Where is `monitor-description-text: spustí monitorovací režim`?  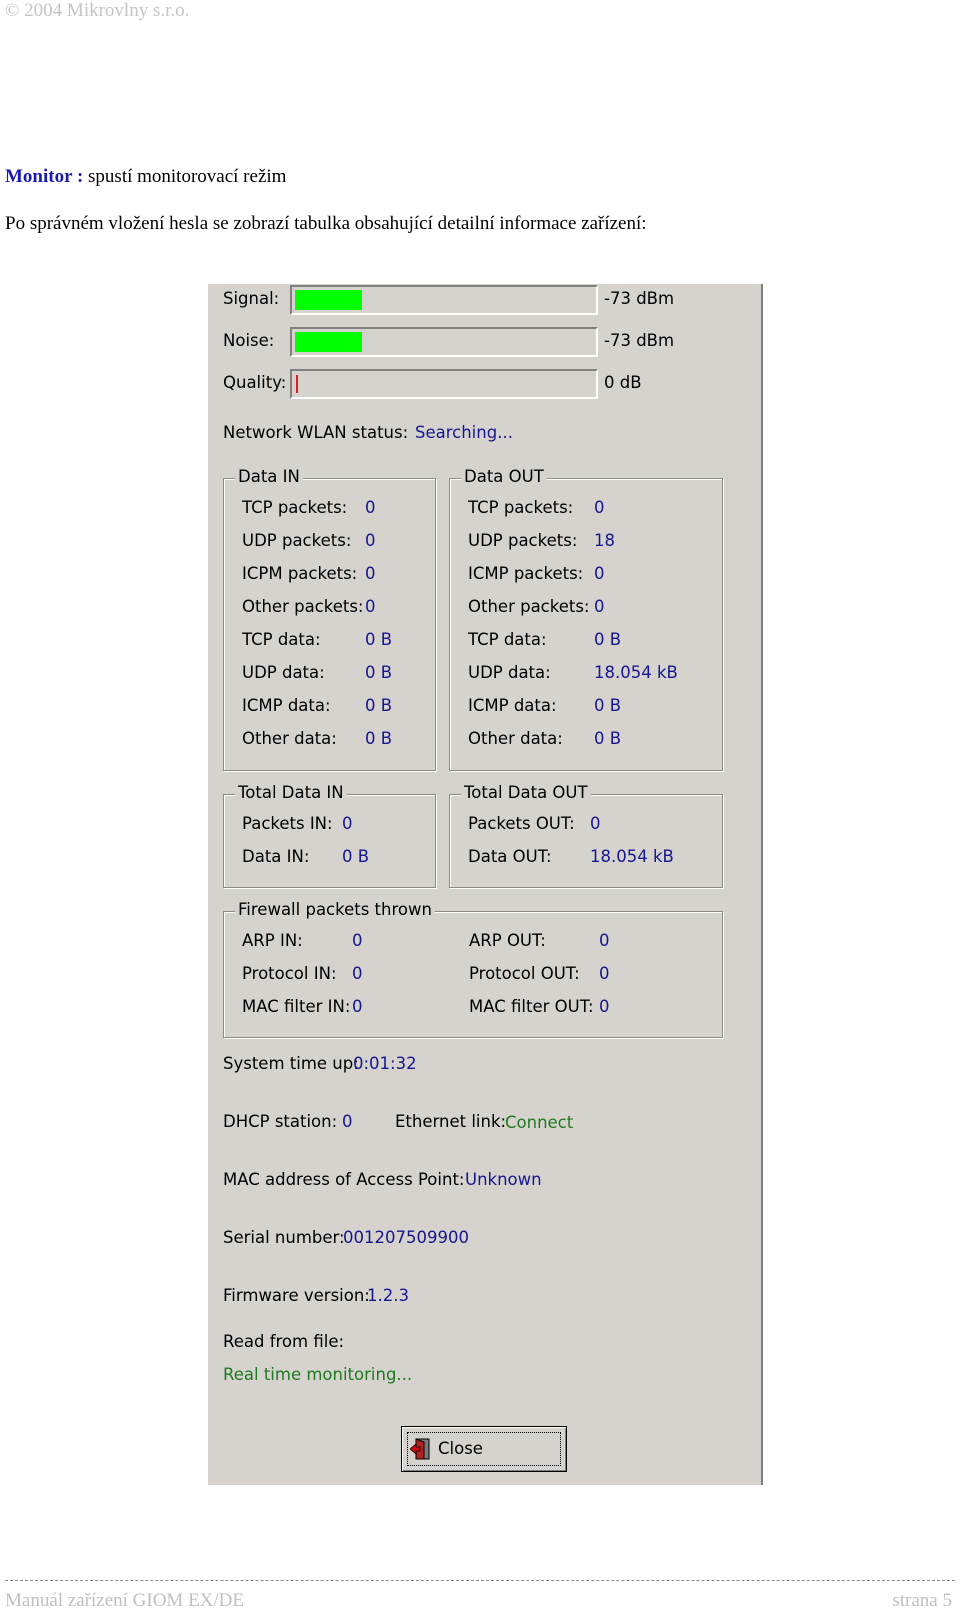 monitor-description-text: spustí monitorovací režim is located at coordinates (185, 176).